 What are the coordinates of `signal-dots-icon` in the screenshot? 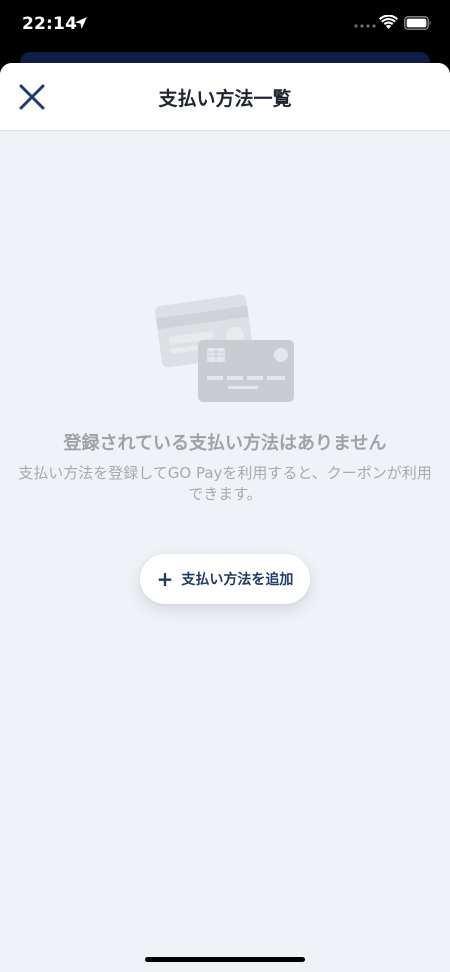 It's located at (365, 26).